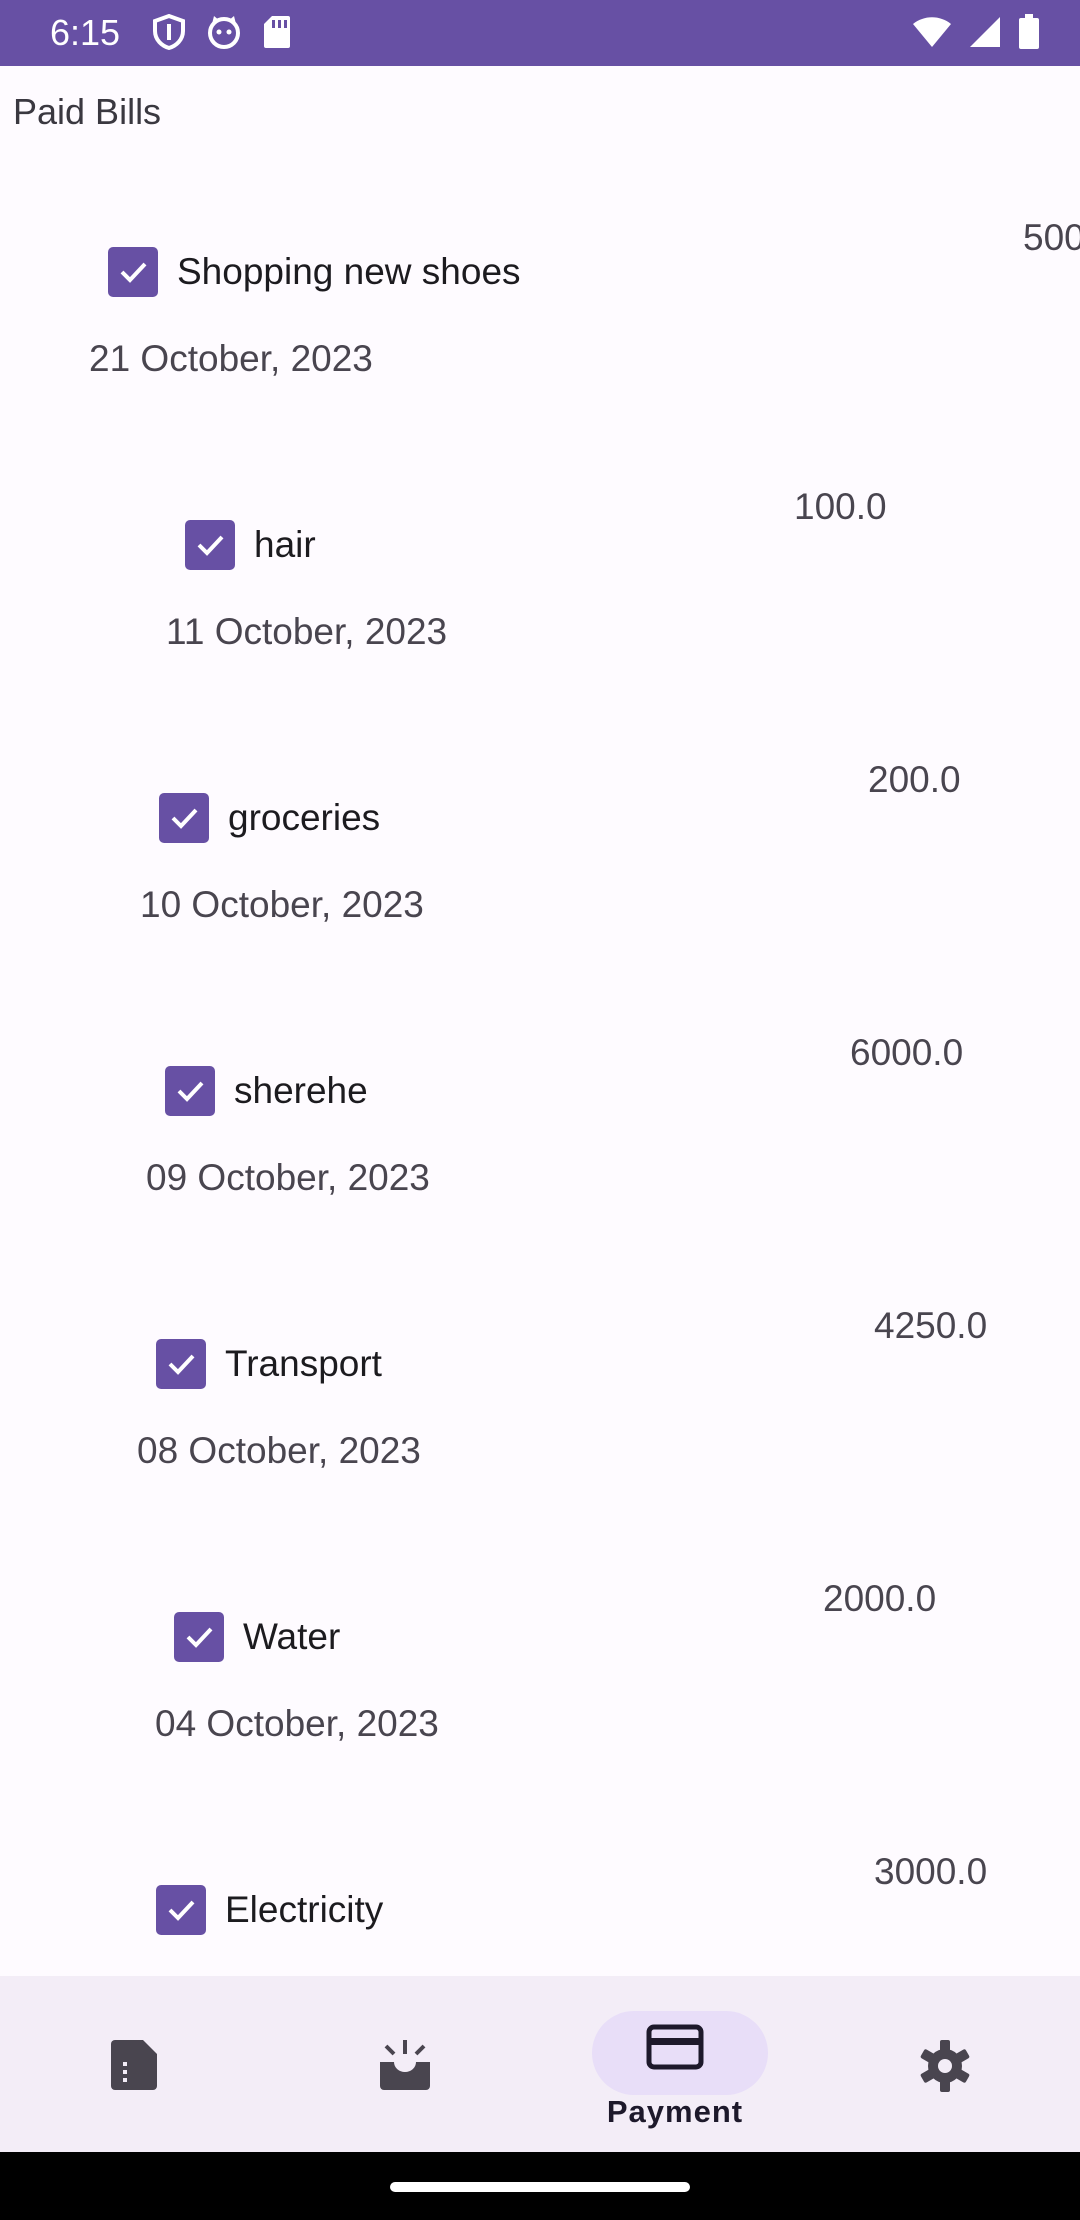 Image resolution: width=1080 pixels, height=2220 pixels. Describe the element at coordinates (540, 1158) in the screenshot. I see `list-item: sherehe 09 October, 2023 6000.0` at that location.